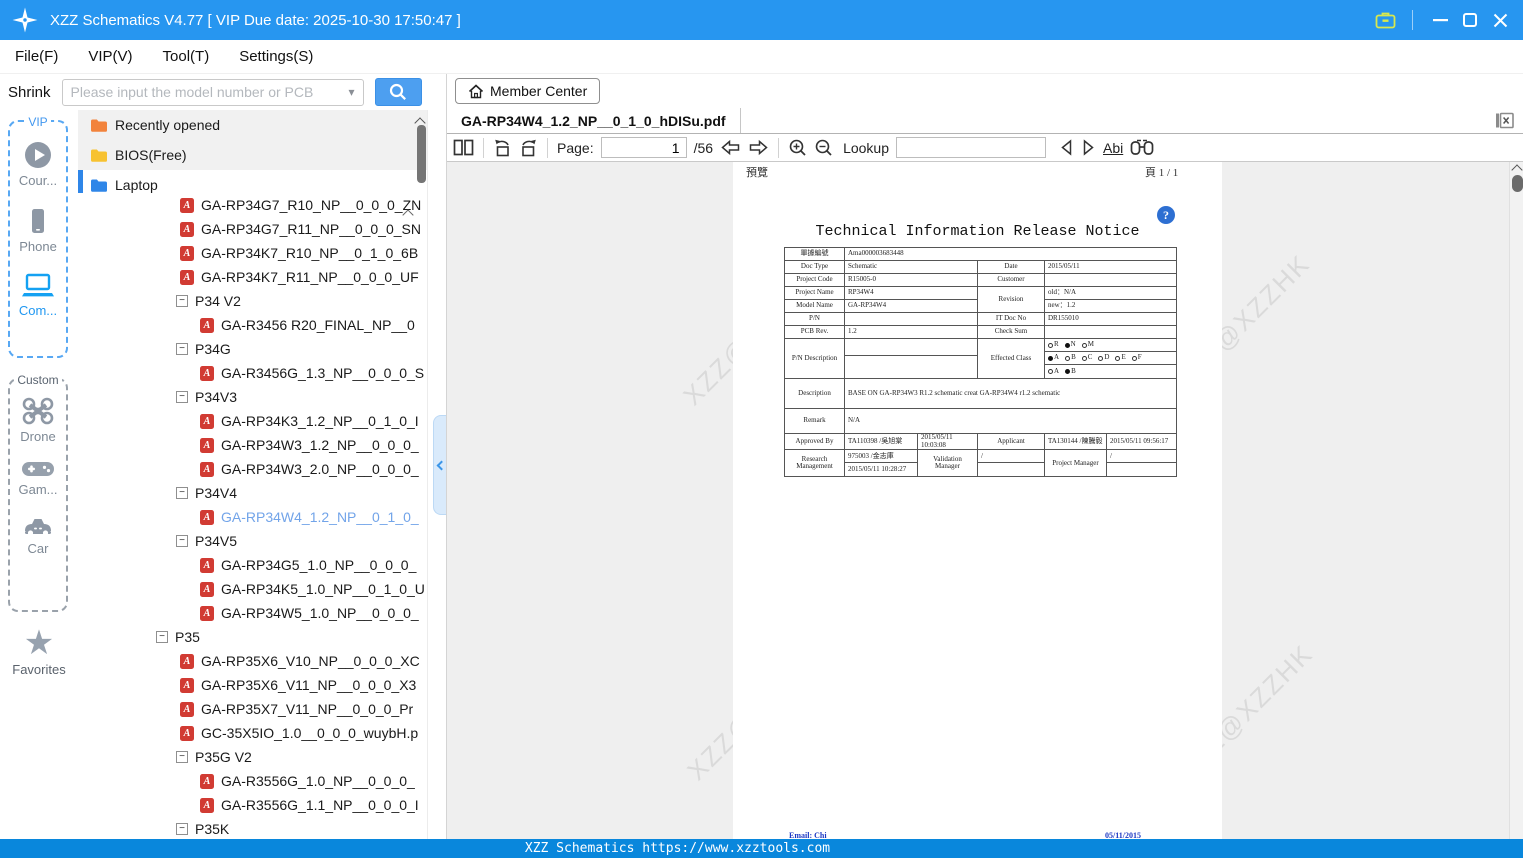 The width and height of the screenshot is (1523, 858). What do you see at coordinates (971, 147) in the screenshot?
I see `lookup-input` at bounding box center [971, 147].